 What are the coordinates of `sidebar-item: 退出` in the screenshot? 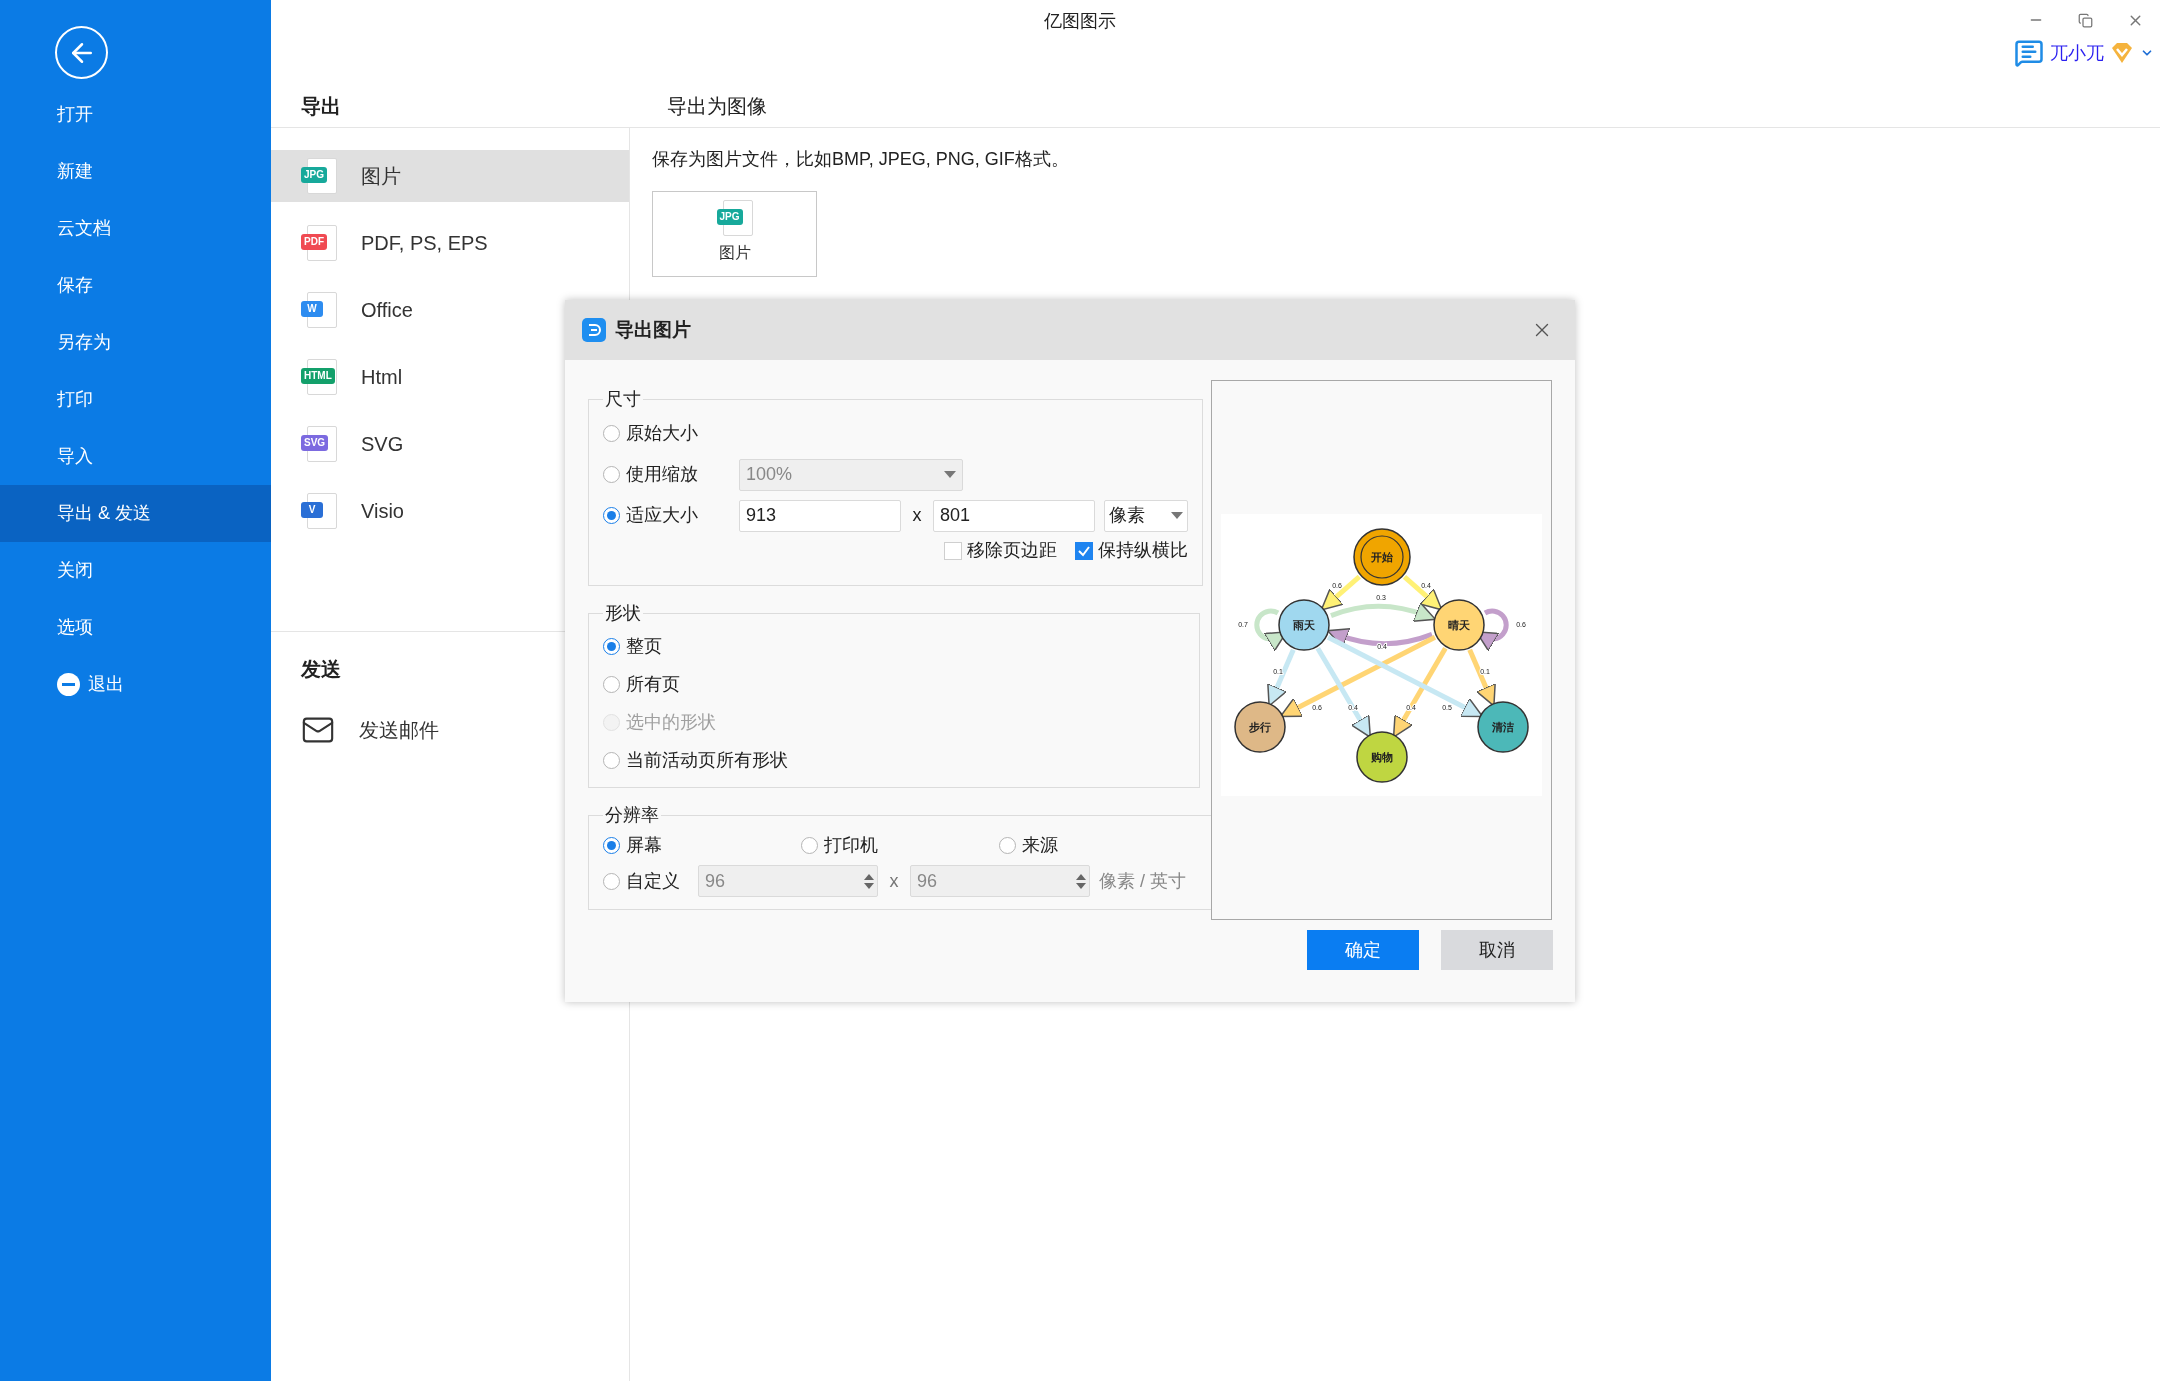 It's located at (135, 684).